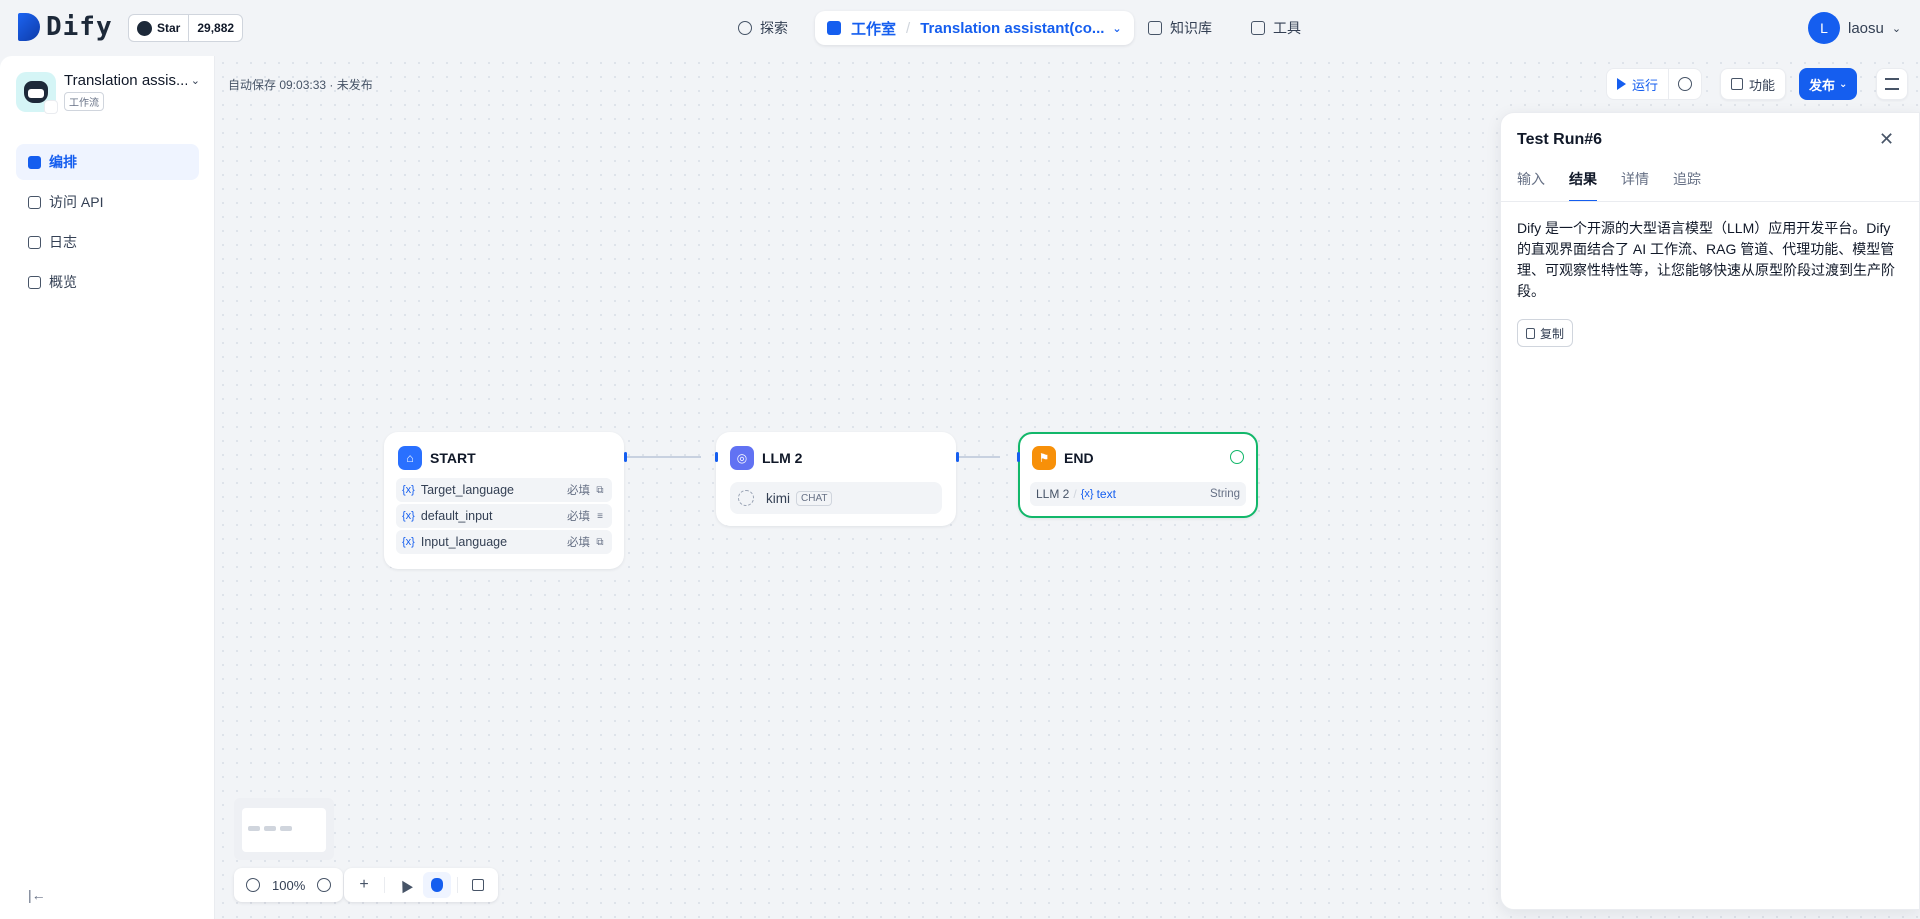 Image resolution: width=1920 pixels, height=919 pixels. Describe the element at coordinates (1018, 457) in the screenshot. I see `end-input-handle` at that location.